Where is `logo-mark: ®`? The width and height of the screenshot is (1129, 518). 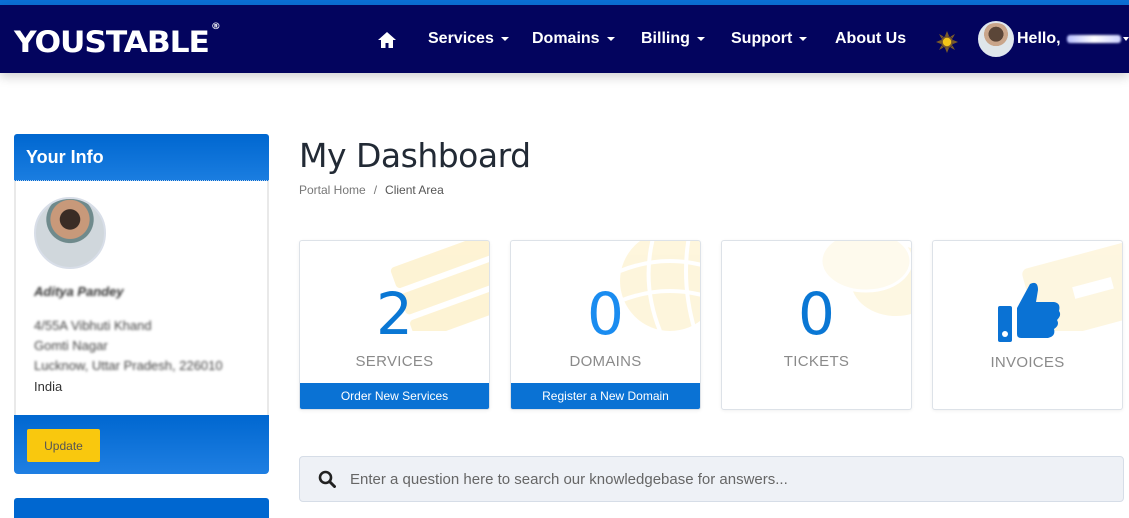
logo-mark: ® is located at coordinates (216, 27).